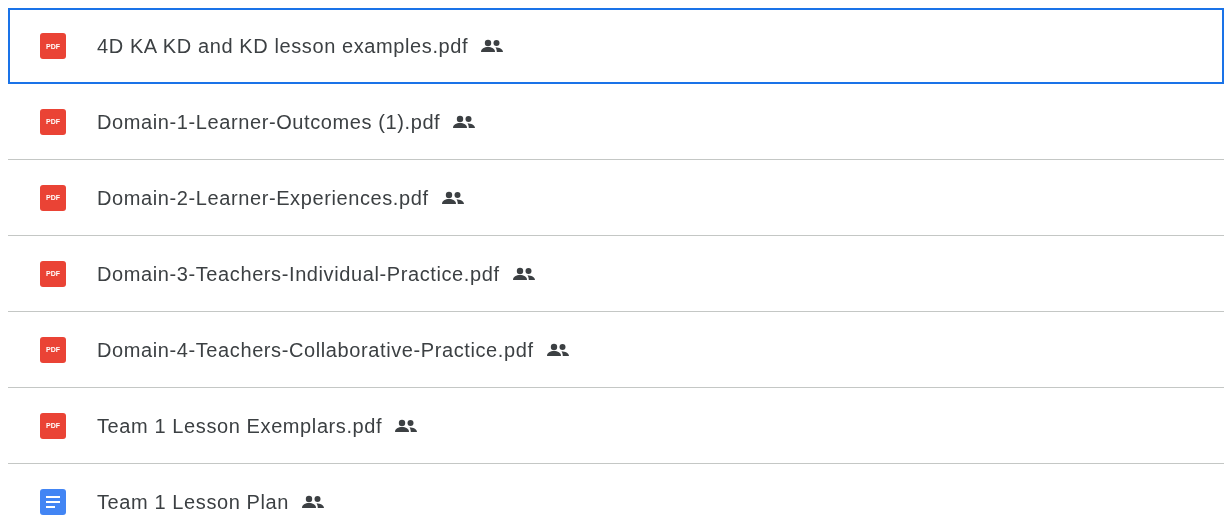 The height and width of the screenshot is (531, 1224). What do you see at coordinates (263, 198) in the screenshot?
I see `file-name: Domain-2-Learner-Experiences.pdf` at bounding box center [263, 198].